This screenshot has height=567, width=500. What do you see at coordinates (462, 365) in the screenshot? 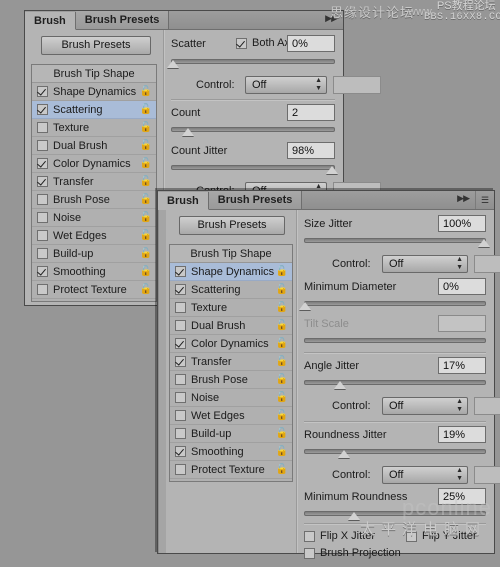
I see `angle-jitter-value-field: 17%` at bounding box center [462, 365].